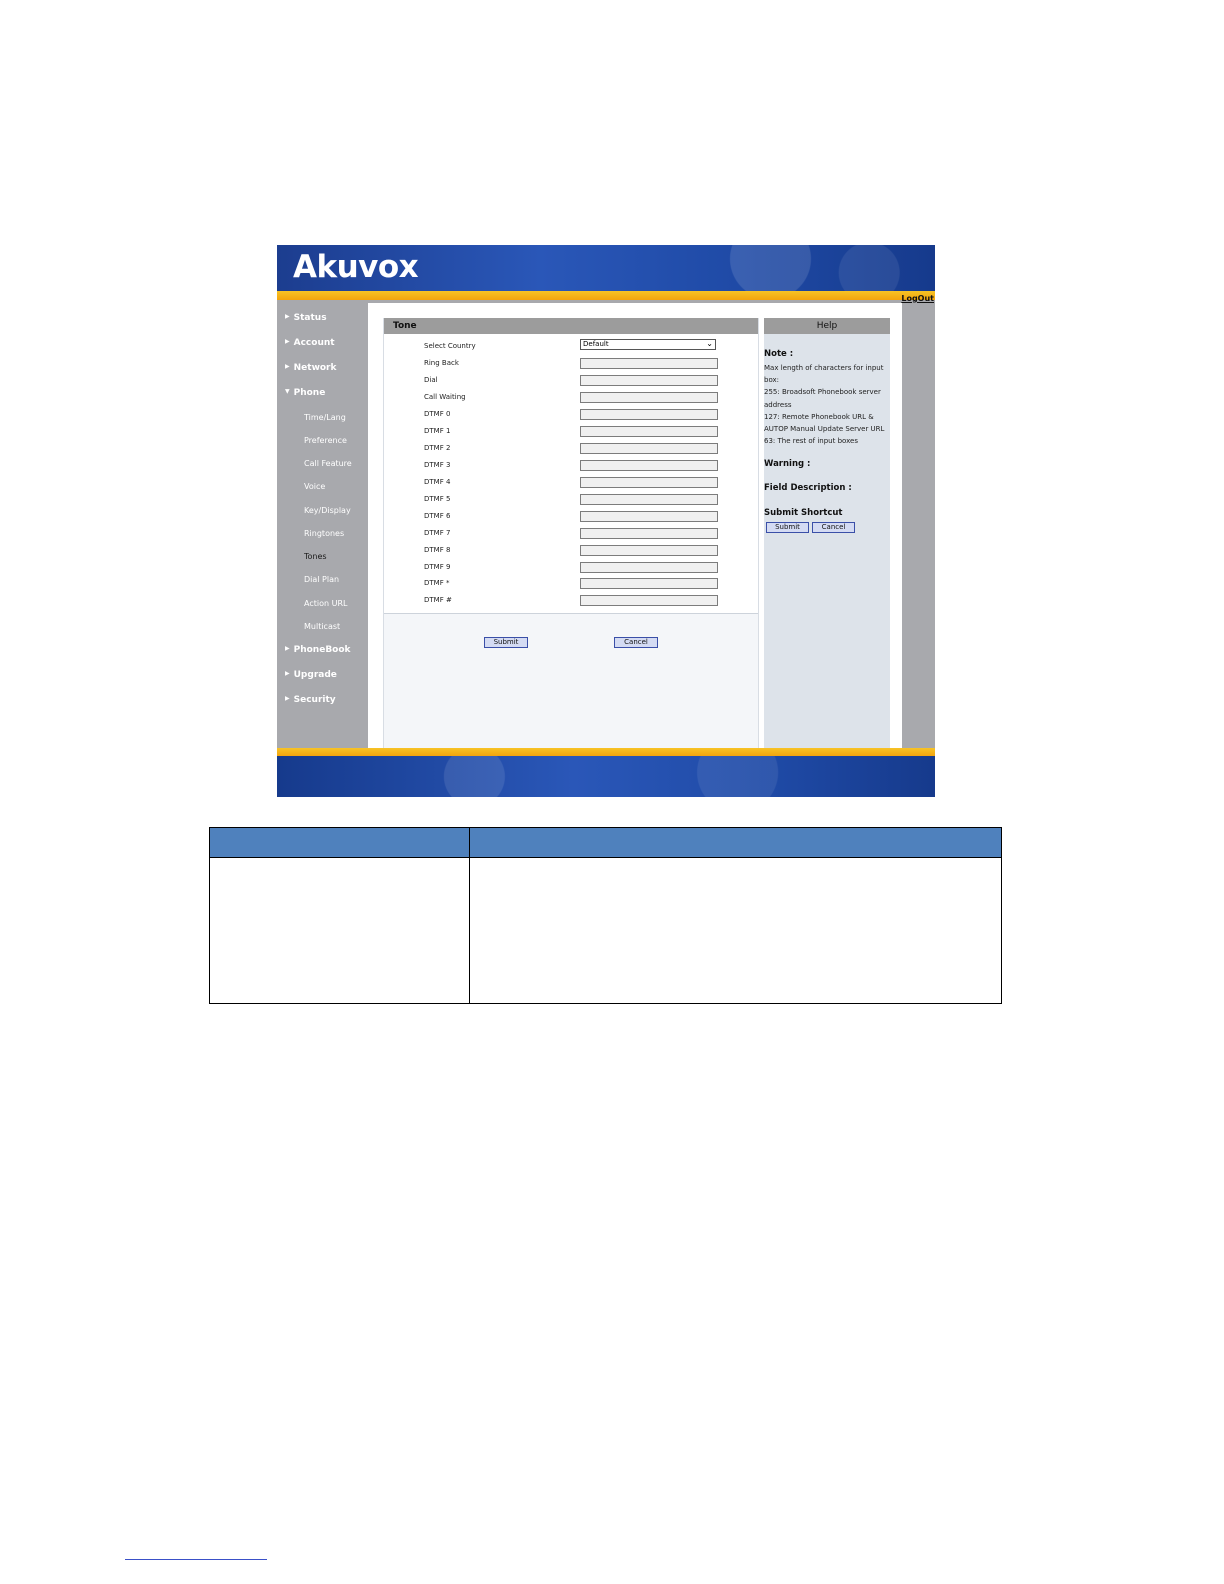 The height and width of the screenshot is (1584, 1224). Describe the element at coordinates (606, 295) in the screenshot. I see `header-gold-bar` at that location.